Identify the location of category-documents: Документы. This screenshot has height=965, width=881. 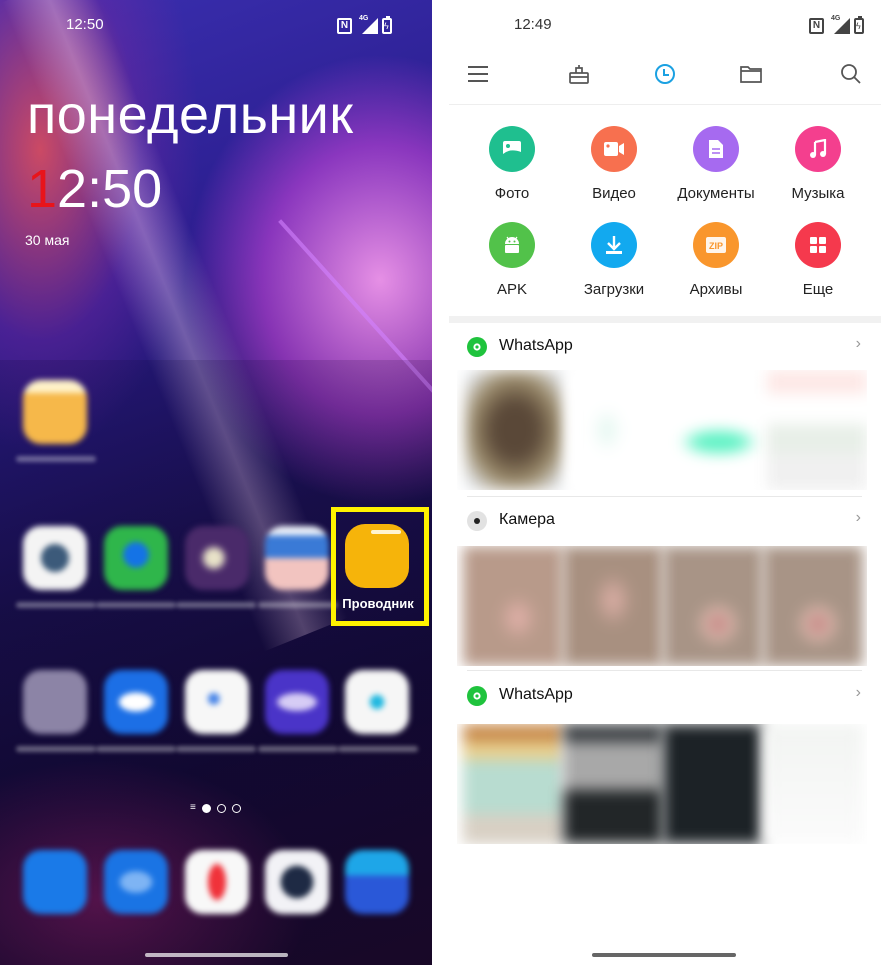
(716, 164).